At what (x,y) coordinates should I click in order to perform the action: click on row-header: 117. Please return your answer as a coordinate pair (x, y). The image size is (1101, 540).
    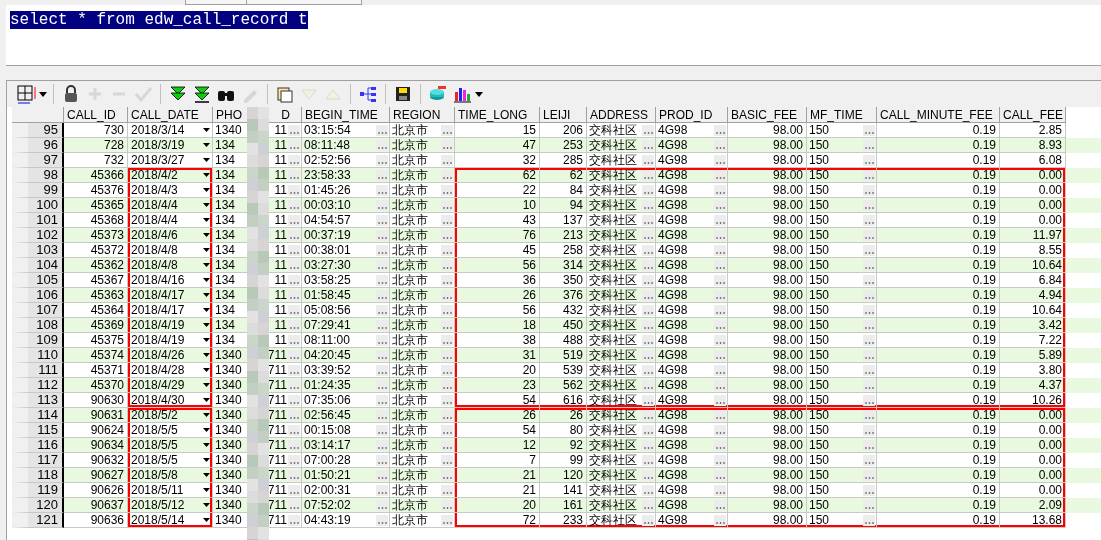
    Looking at the image, I should click on (38, 460).